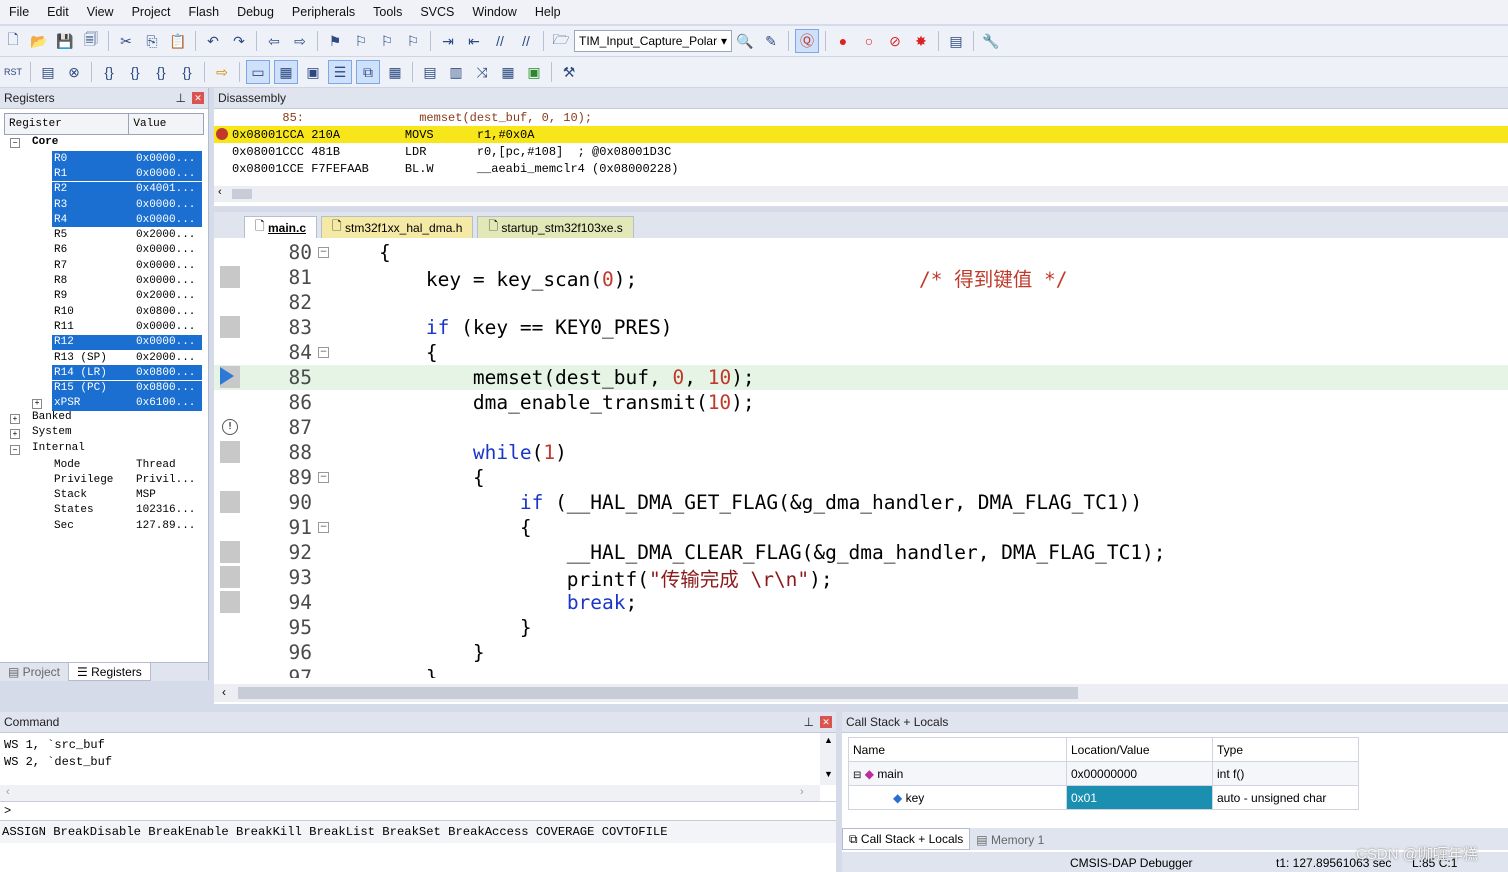 The height and width of the screenshot is (872, 1508). I want to click on toolbox-icon: ⚒, so click(569, 72).